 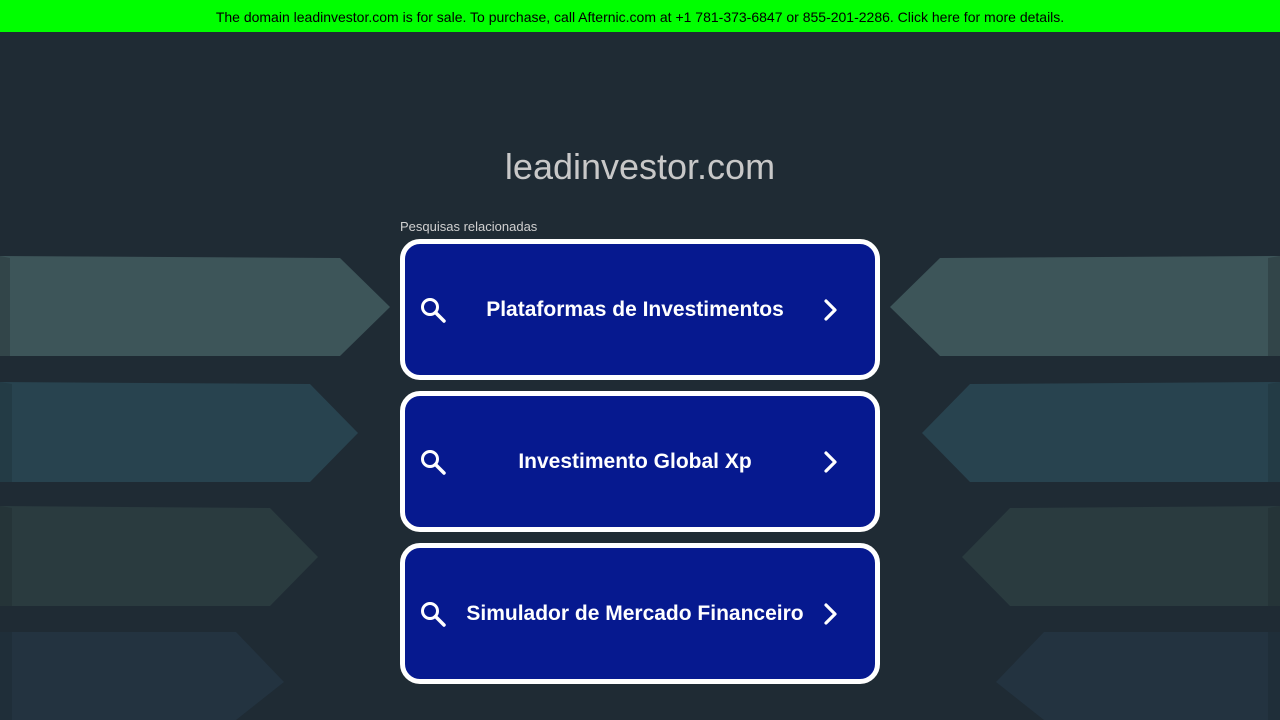 I want to click on deco-arrow-right-2-edge, so click(x=1274, y=432).